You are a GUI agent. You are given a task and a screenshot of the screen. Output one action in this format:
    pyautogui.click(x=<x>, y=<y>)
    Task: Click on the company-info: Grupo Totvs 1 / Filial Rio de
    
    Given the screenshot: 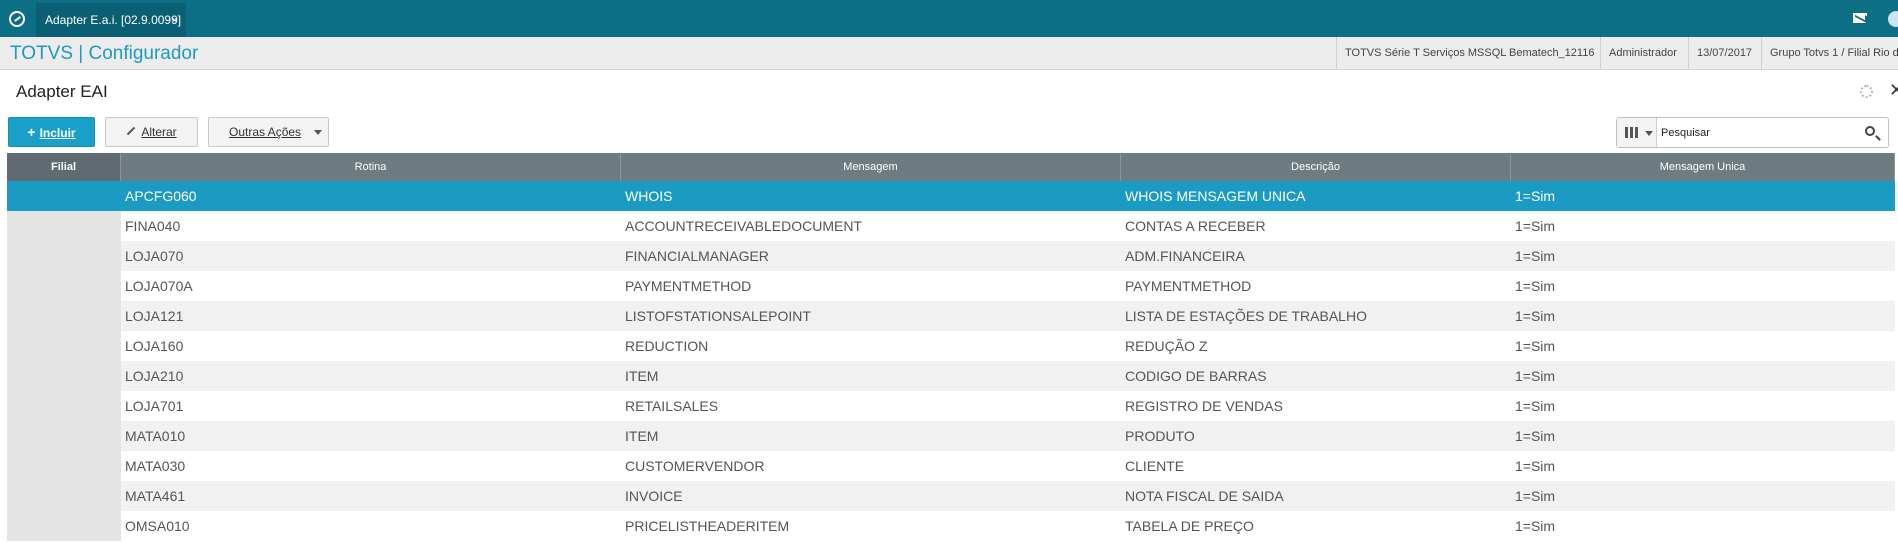 What is the action you would take?
    pyautogui.click(x=1829, y=53)
    